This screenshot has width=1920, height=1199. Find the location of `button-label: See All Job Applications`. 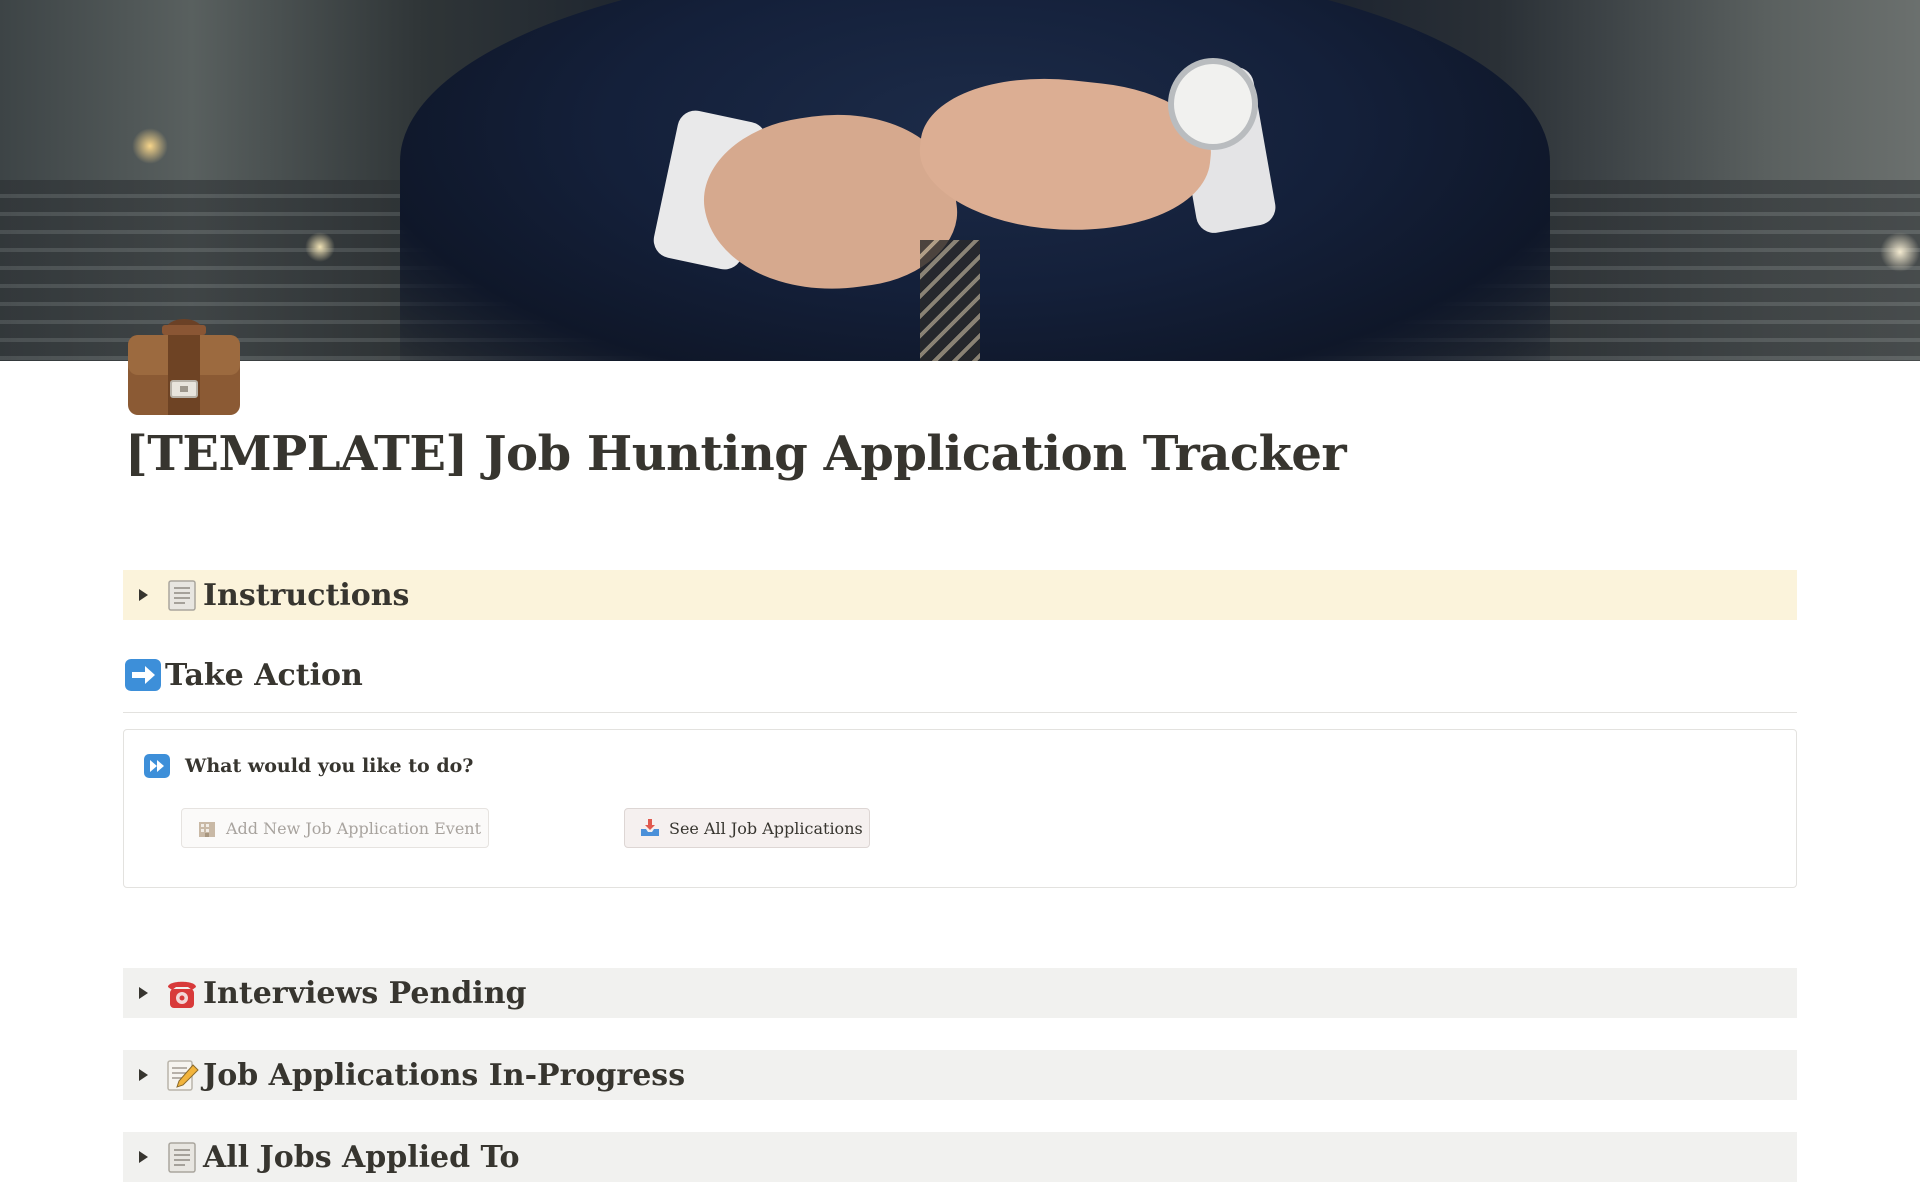

button-label: See All Job Applications is located at coordinates (766, 828).